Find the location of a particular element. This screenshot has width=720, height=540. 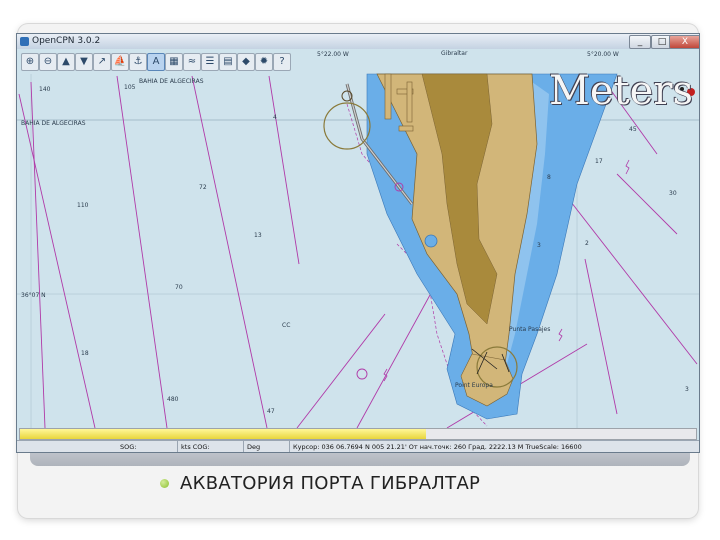

progress-fill is located at coordinates (223, 434).